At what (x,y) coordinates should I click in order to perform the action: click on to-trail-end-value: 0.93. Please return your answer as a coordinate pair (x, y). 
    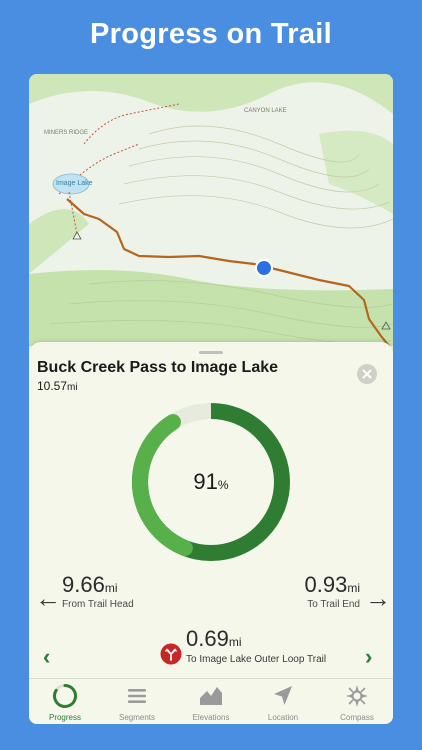
    Looking at the image, I should click on (326, 584).